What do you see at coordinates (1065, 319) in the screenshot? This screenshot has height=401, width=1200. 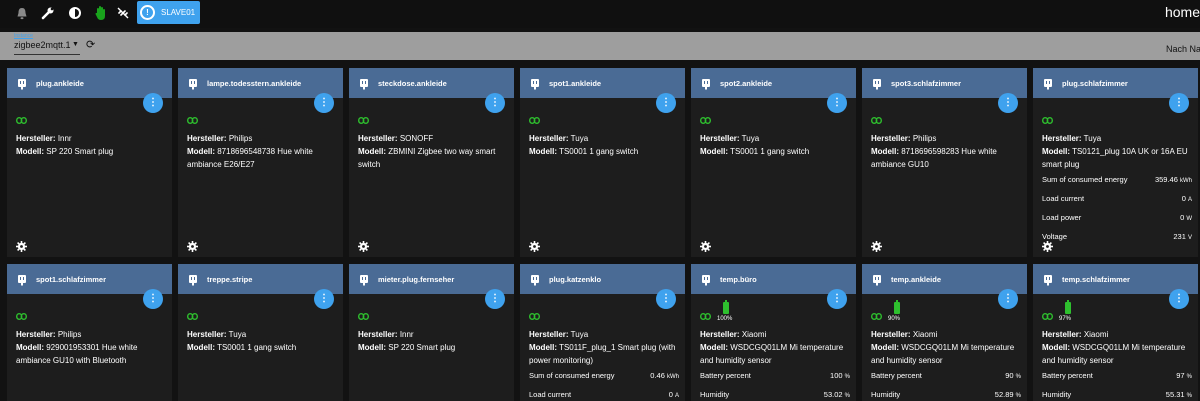 I see `battery-percent: 97%` at bounding box center [1065, 319].